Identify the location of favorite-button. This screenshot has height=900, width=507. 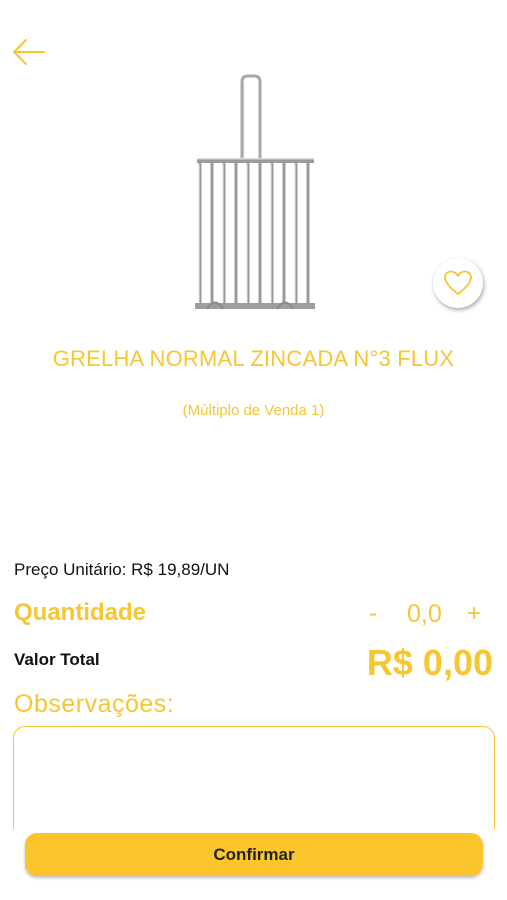
(458, 283).